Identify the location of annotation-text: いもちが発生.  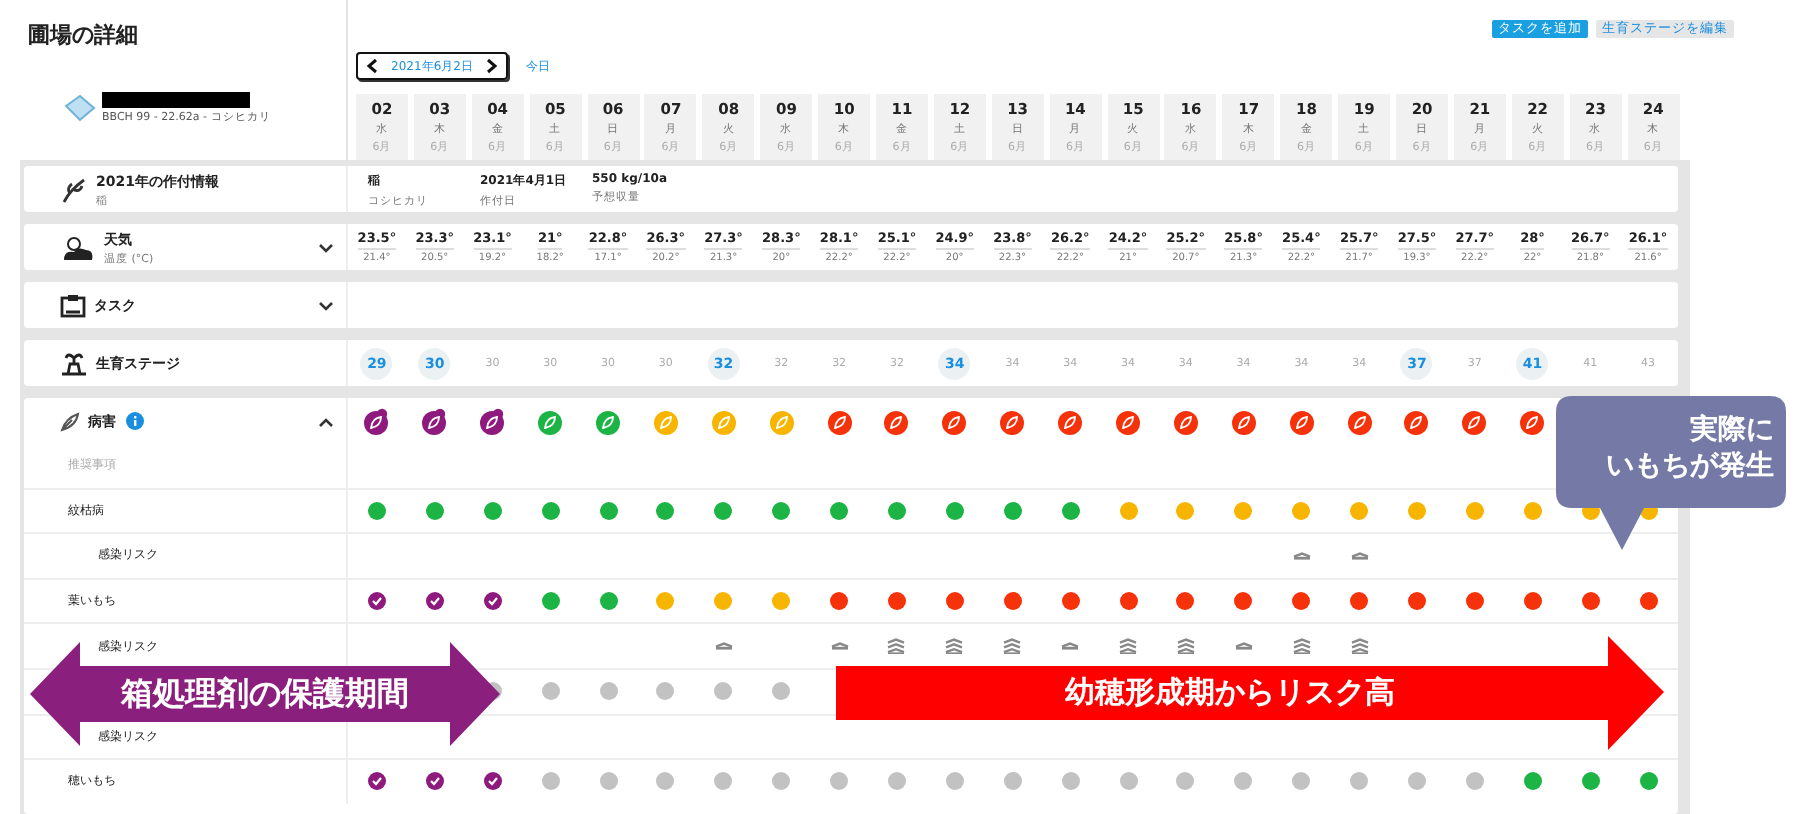
(1690, 466).